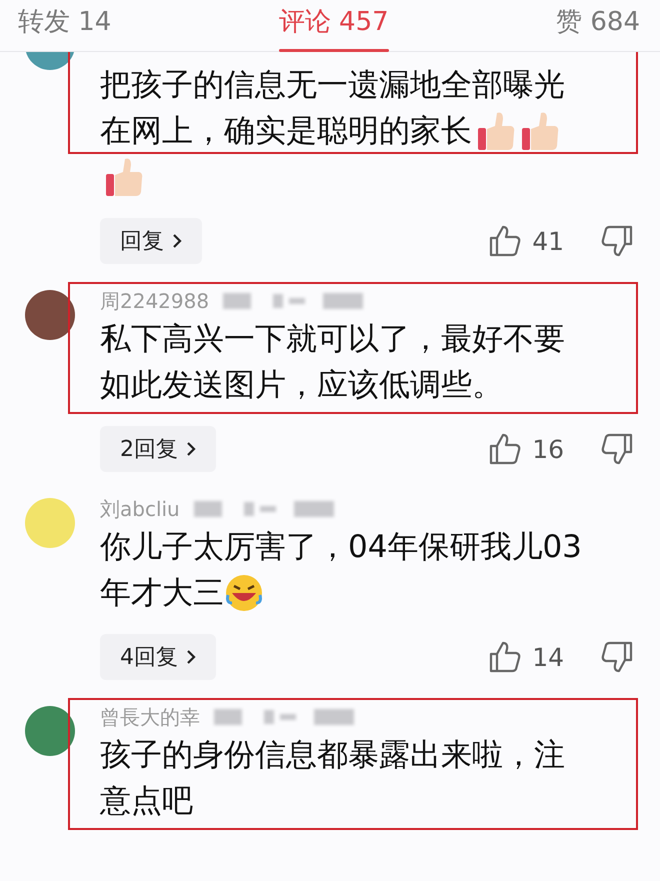 This screenshot has height=881, width=660. Describe the element at coordinates (244, 593) in the screenshot. I see `laughing-emoji-icon` at that location.